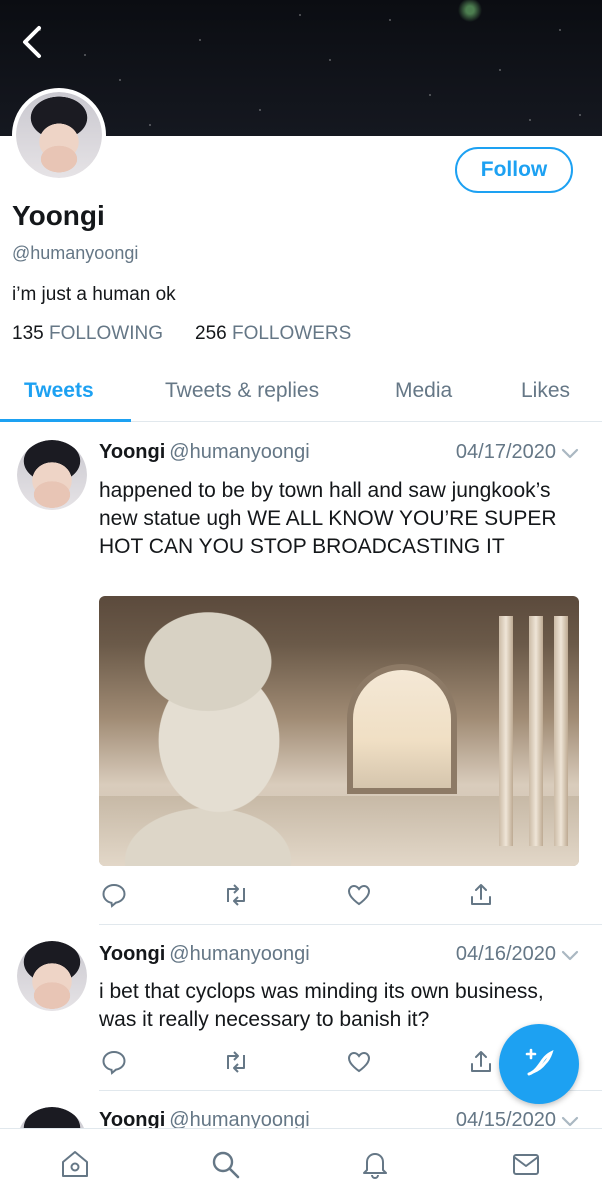 The image size is (602, 1200). I want to click on tab-tweets: Tweets, so click(59, 391).